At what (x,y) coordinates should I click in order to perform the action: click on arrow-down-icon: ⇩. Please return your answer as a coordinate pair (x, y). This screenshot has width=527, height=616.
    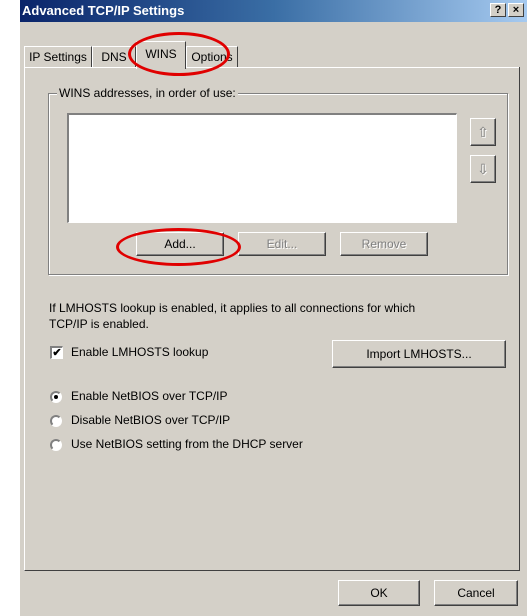
    Looking at the image, I should click on (483, 169).